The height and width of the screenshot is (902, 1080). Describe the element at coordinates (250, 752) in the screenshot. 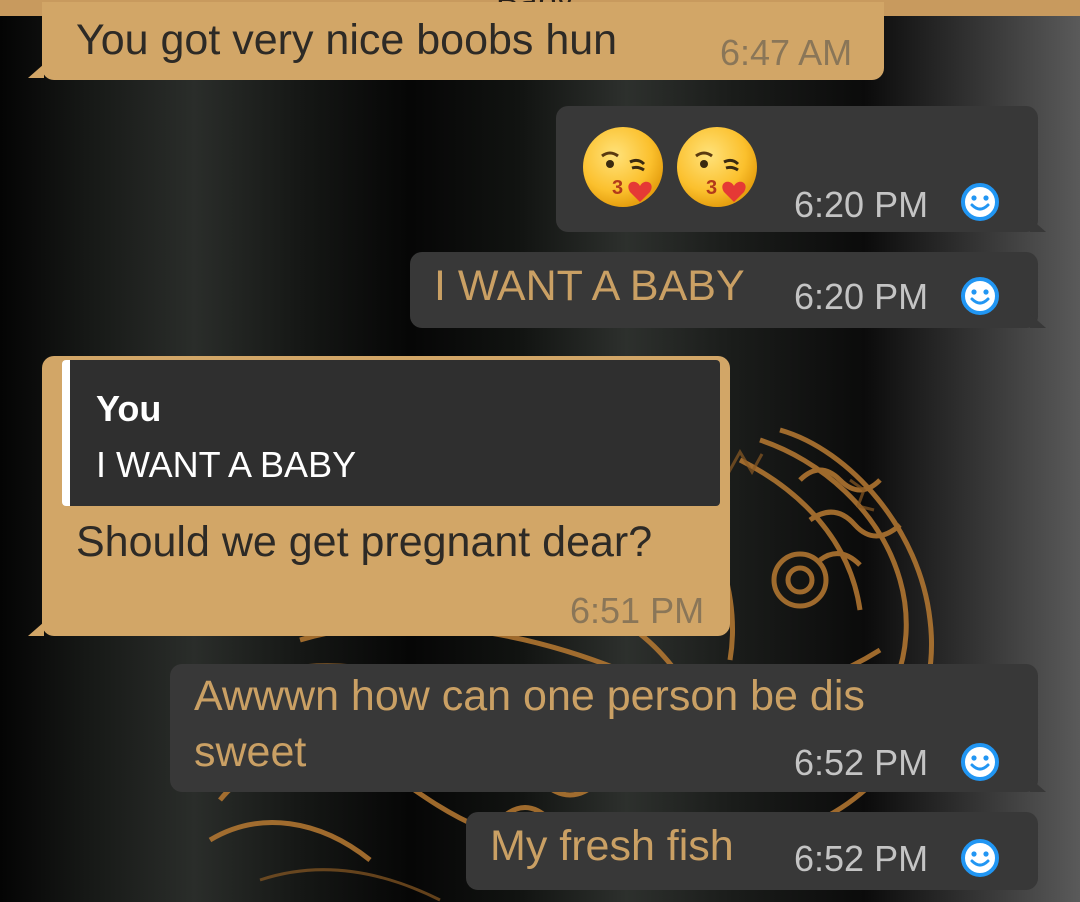

I see `message-text-line2: sweet` at that location.